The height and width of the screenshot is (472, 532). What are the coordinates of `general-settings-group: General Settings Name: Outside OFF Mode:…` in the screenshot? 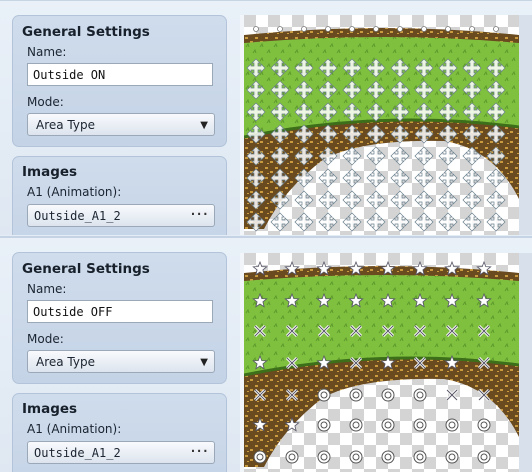 It's located at (119, 318).